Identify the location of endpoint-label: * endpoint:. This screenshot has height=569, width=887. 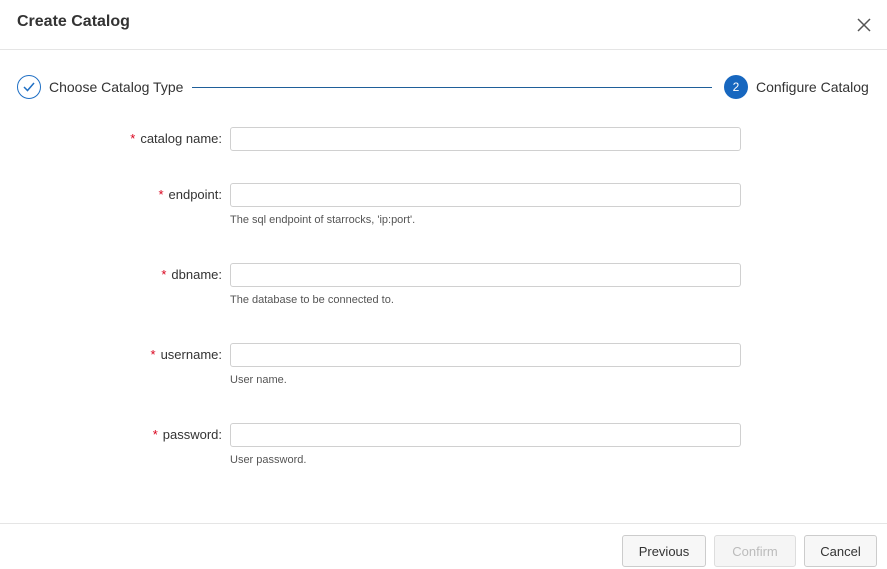
(190, 194).